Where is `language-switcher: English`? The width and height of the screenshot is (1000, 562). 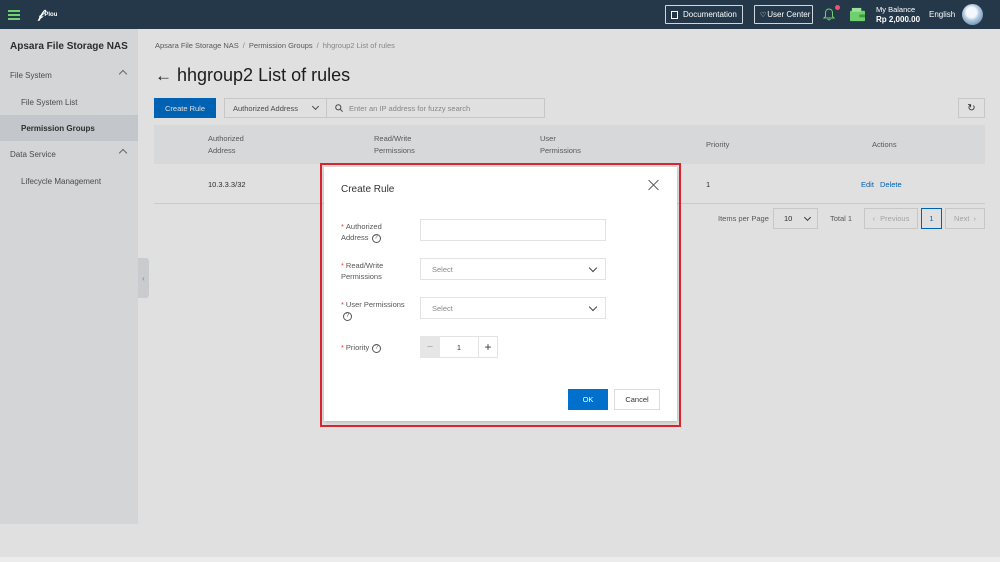
language-switcher: English is located at coordinates (942, 14).